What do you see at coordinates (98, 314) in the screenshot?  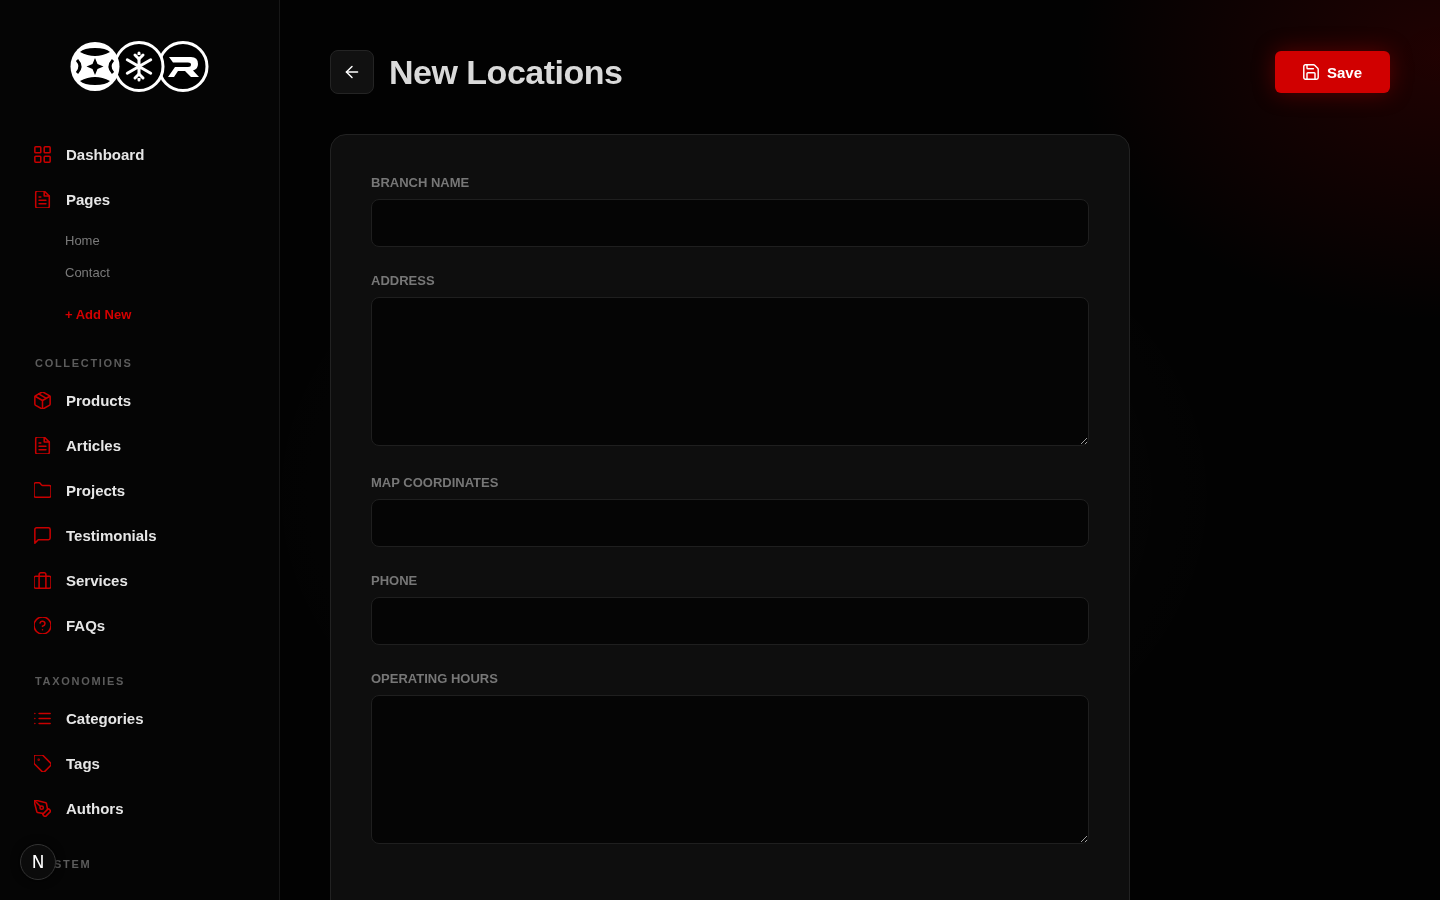 I see `add-new-link: + Add New` at bounding box center [98, 314].